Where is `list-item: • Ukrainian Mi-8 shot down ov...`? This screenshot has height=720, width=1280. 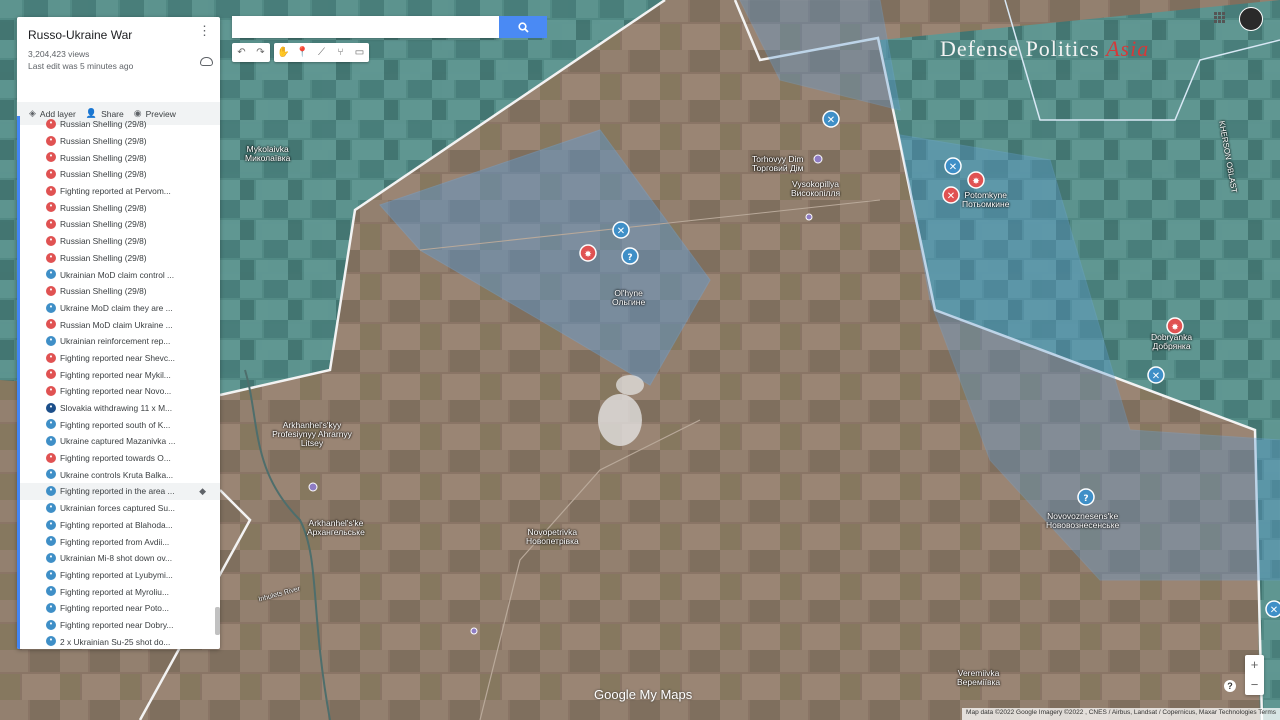 list-item: • Ukrainian Mi-8 shot down ov... is located at coordinates (120, 558).